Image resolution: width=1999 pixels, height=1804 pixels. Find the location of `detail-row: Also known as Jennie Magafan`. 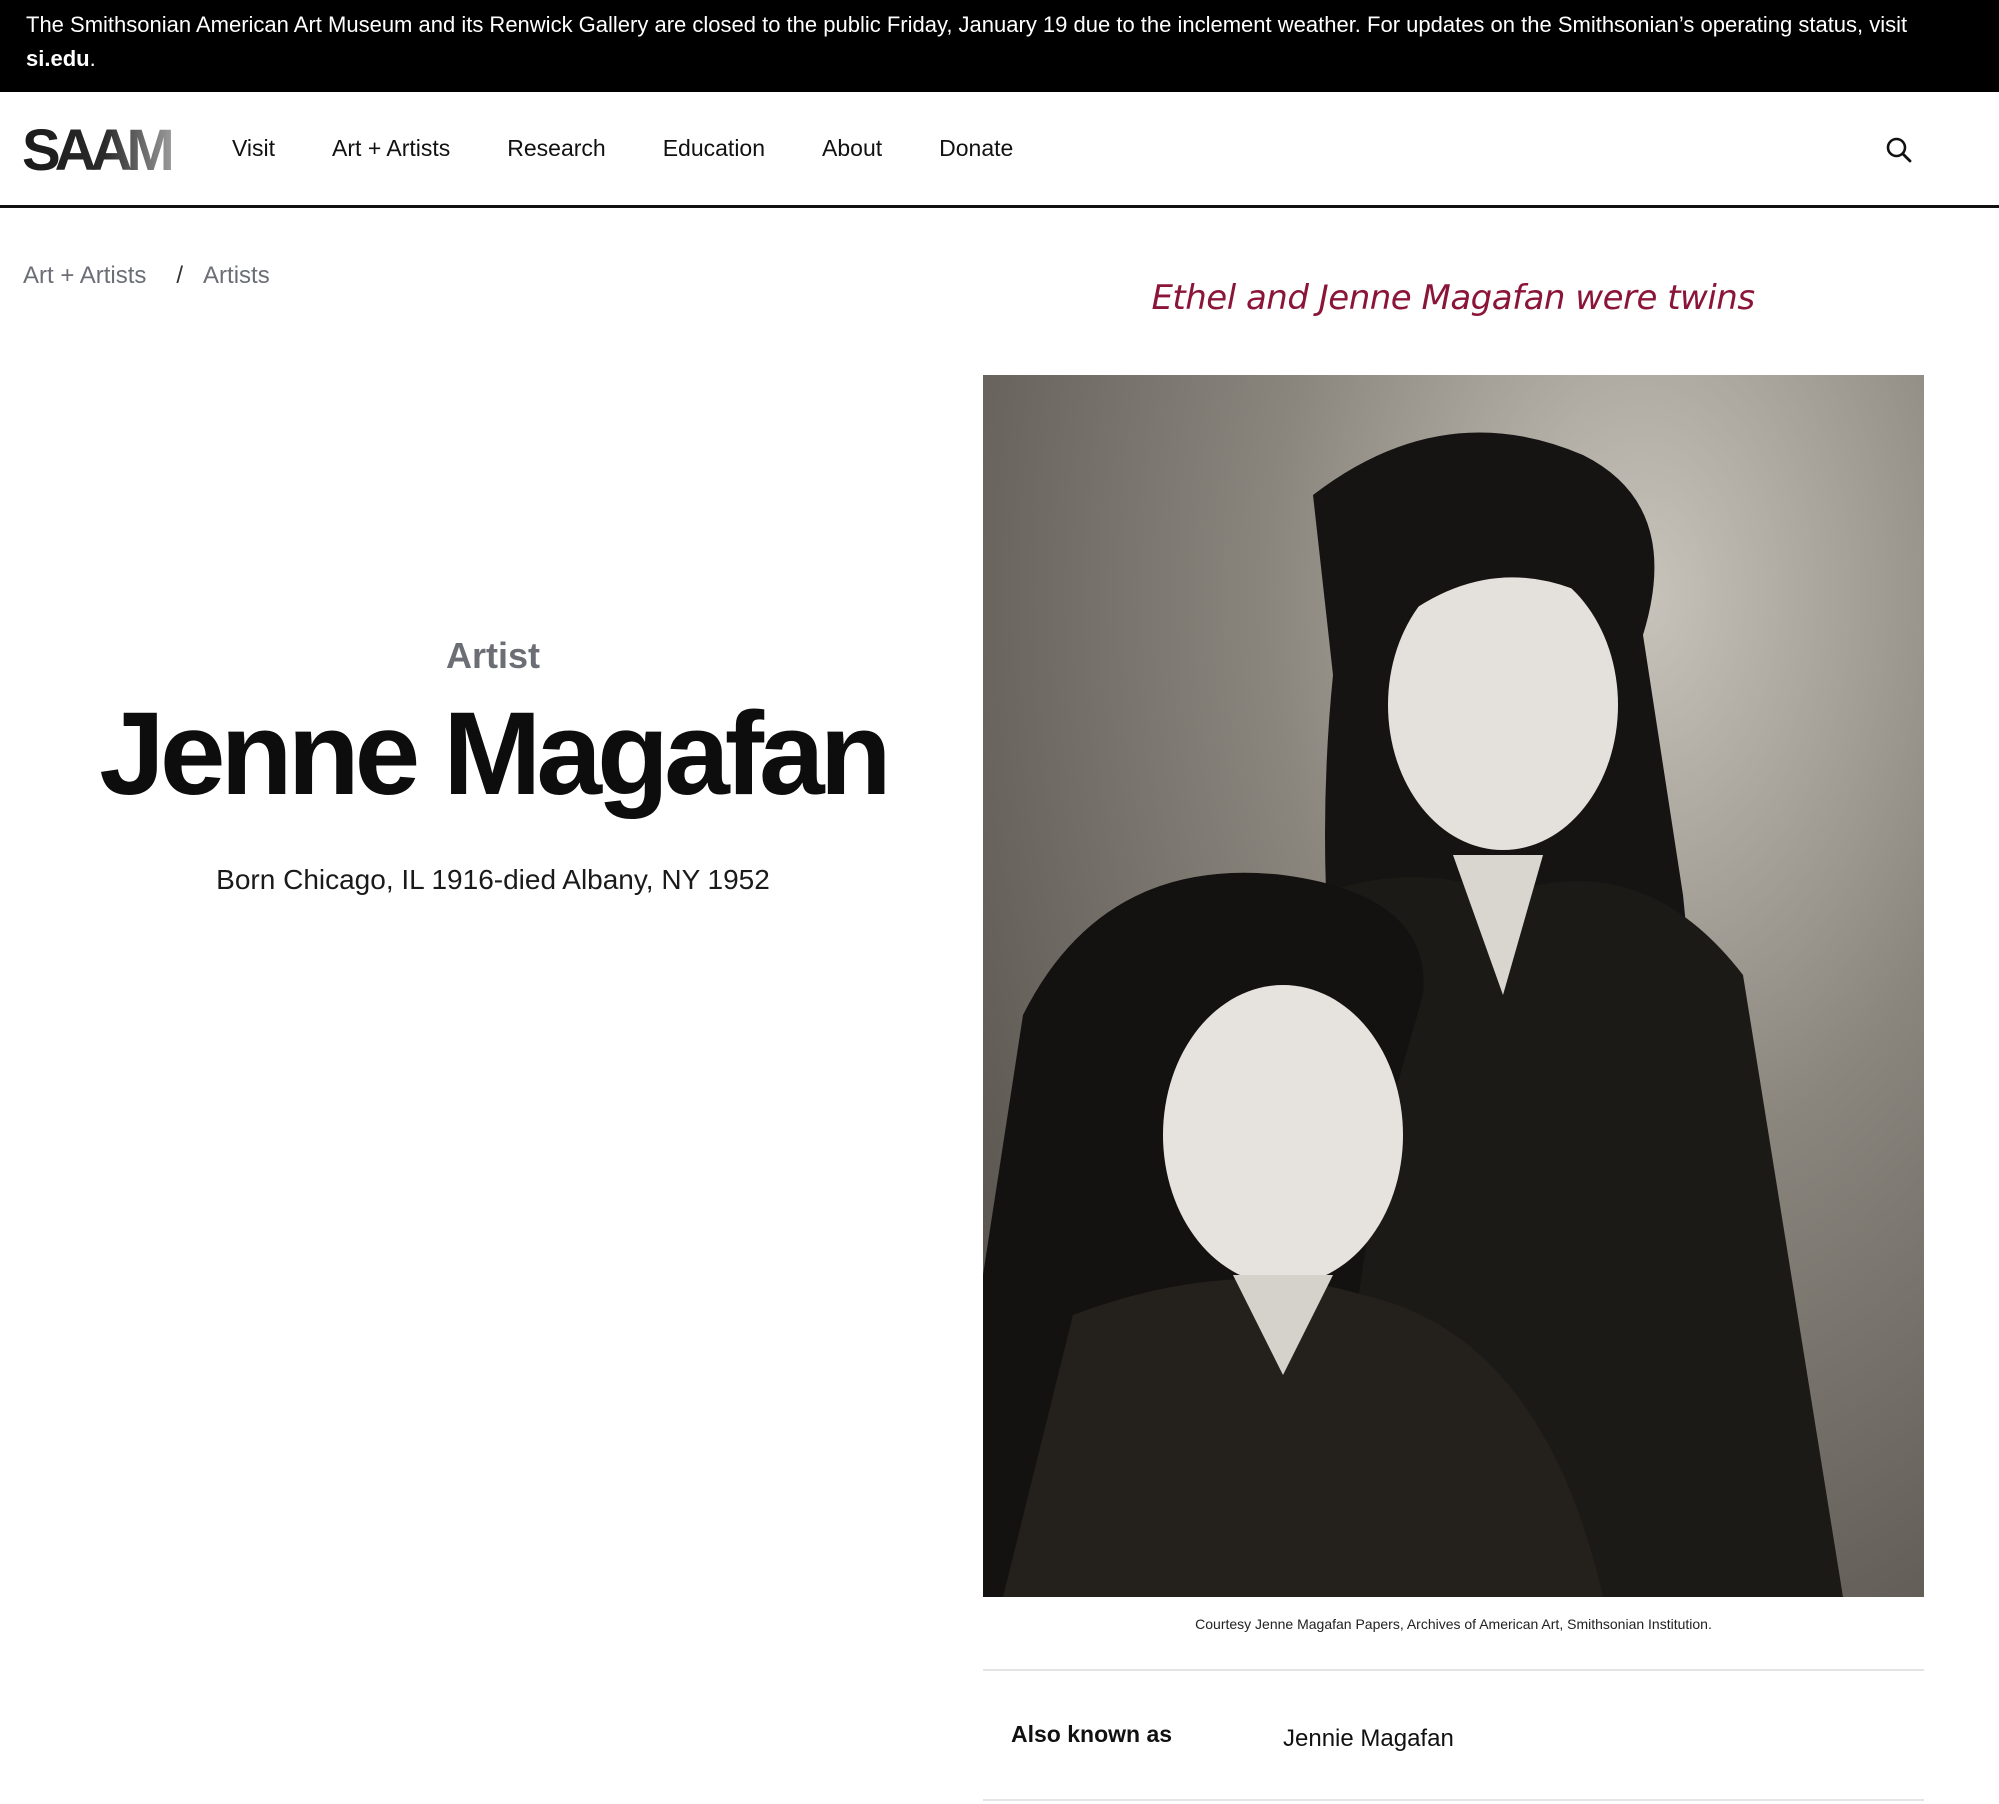

detail-row: Also known as Jennie Magafan is located at coordinates (1453, 1736).